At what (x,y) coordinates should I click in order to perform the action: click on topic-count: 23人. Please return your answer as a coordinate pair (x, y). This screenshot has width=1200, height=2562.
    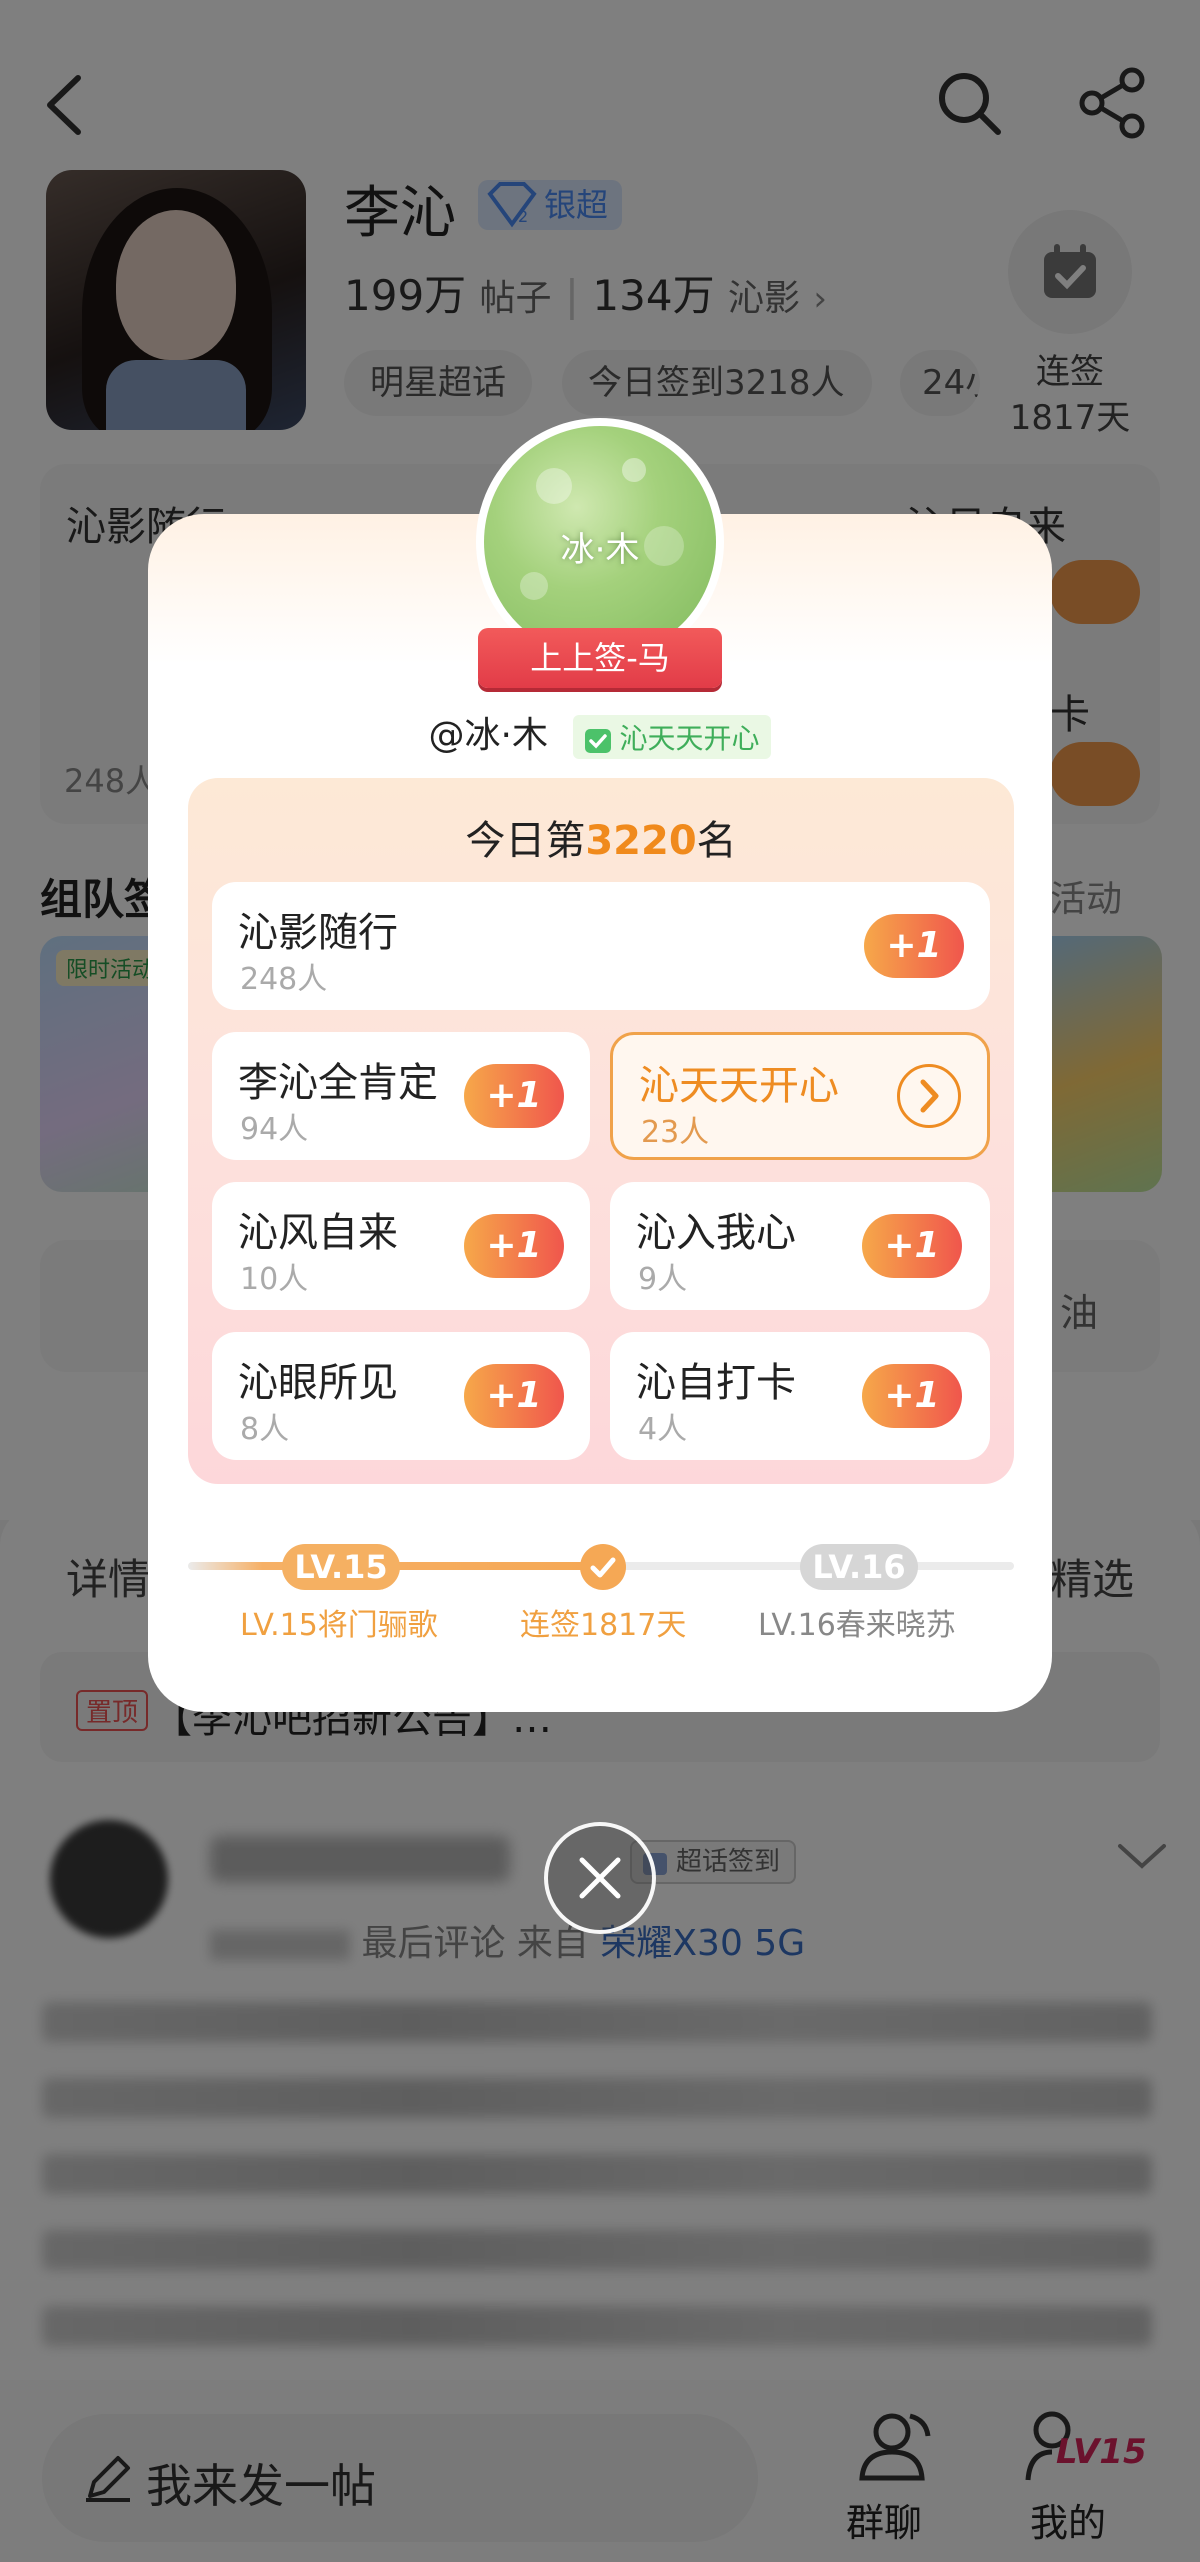
    Looking at the image, I should click on (675, 1132).